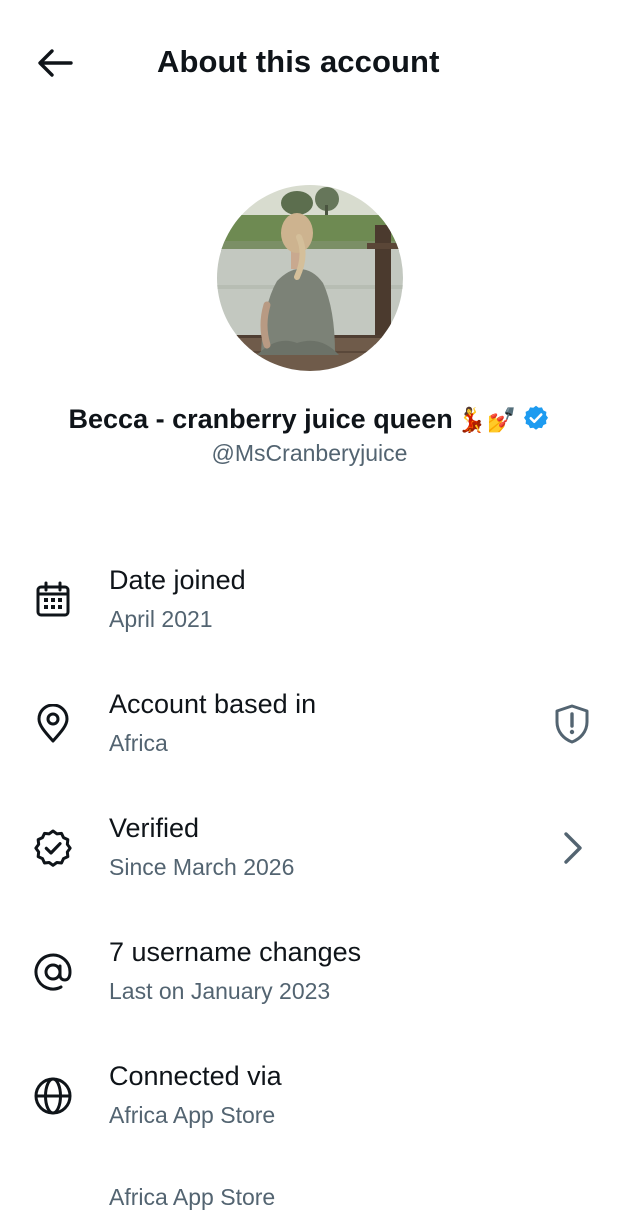 The width and height of the screenshot is (619, 1214). What do you see at coordinates (177, 580) in the screenshot?
I see `info-label: Date joined` at bounding box center [177, 580].